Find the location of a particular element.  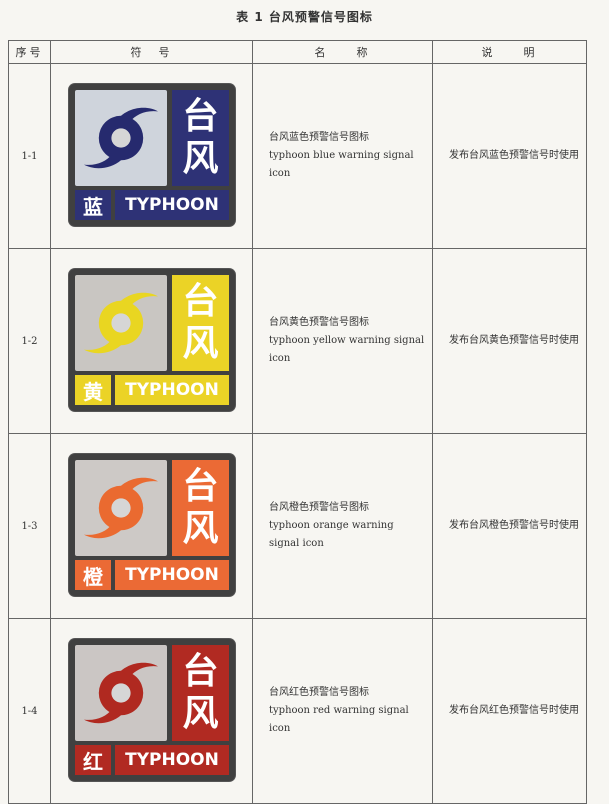

row-id-text: 1-2 is located at coordinates (29, 341).